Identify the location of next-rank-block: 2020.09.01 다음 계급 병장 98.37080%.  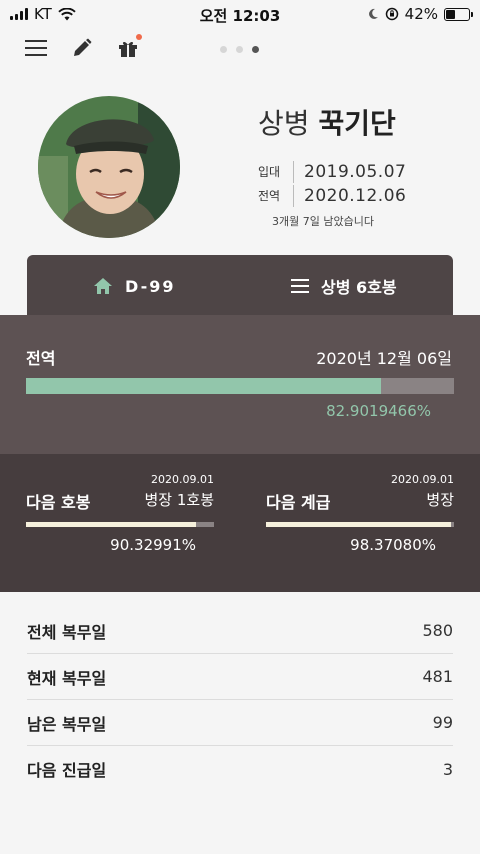
(360, 523).